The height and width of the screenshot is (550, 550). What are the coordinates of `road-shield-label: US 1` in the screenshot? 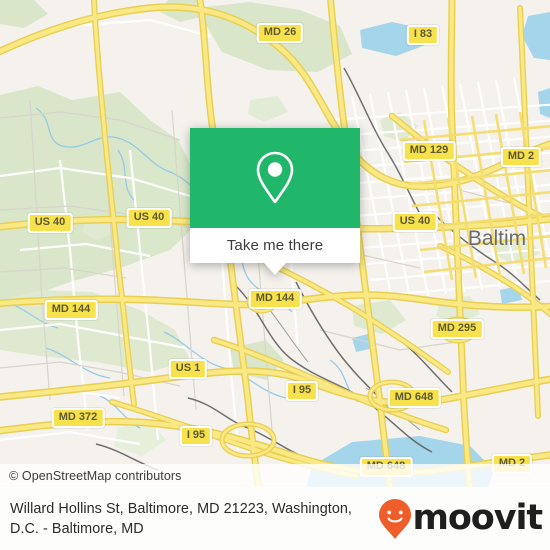 It's located at (188, 368).